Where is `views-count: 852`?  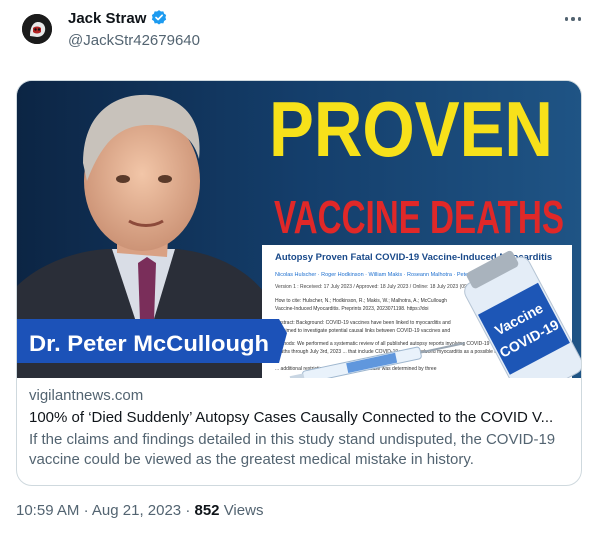
views-count: 852 is located at coordinates (207, 510).